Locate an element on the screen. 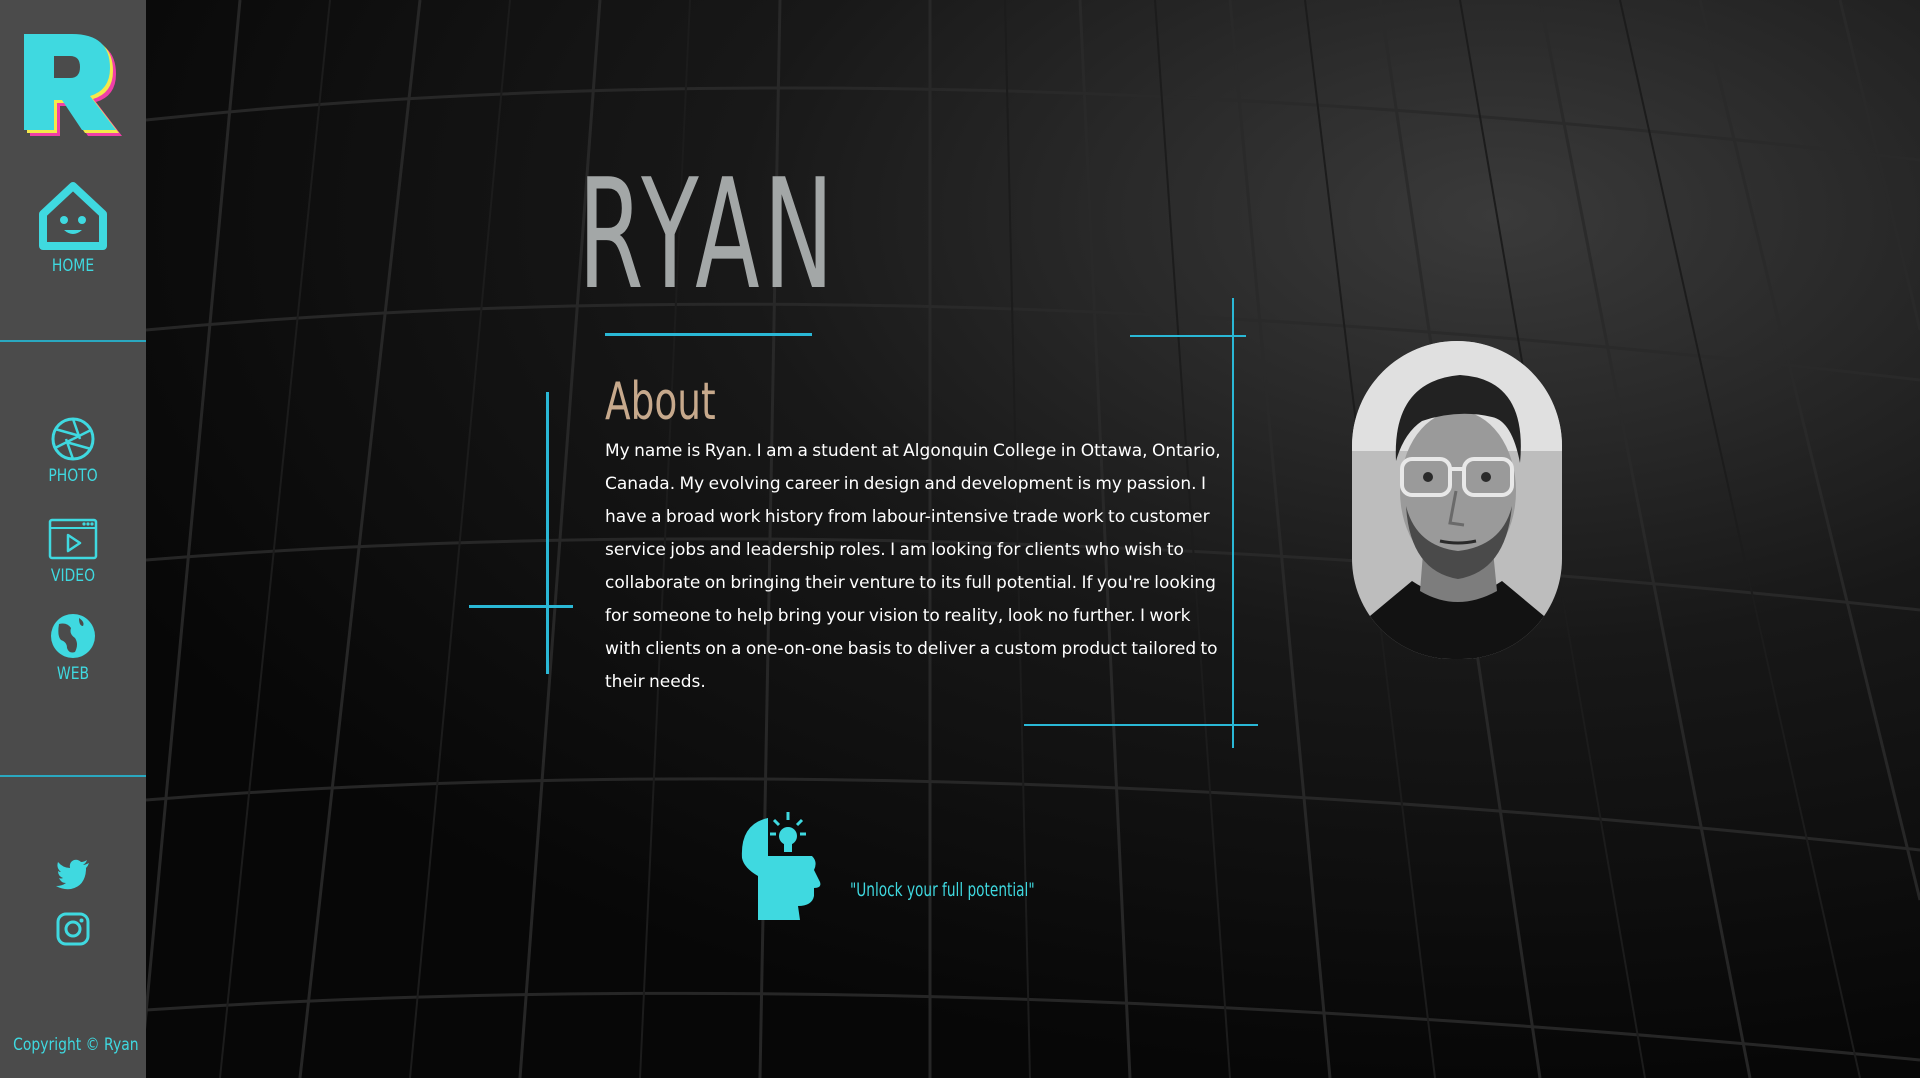 This screenshot has width=1920, height=1078. nav-web: WEB is located at coordinates (73, 648).